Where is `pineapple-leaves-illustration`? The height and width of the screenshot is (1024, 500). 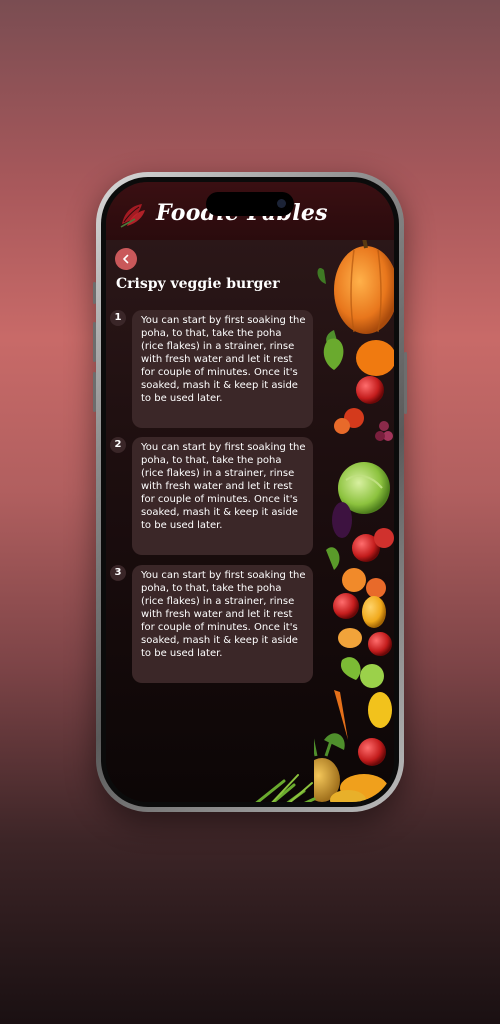
pineapple-leaves-illustration is located at coordinates (285, 788).